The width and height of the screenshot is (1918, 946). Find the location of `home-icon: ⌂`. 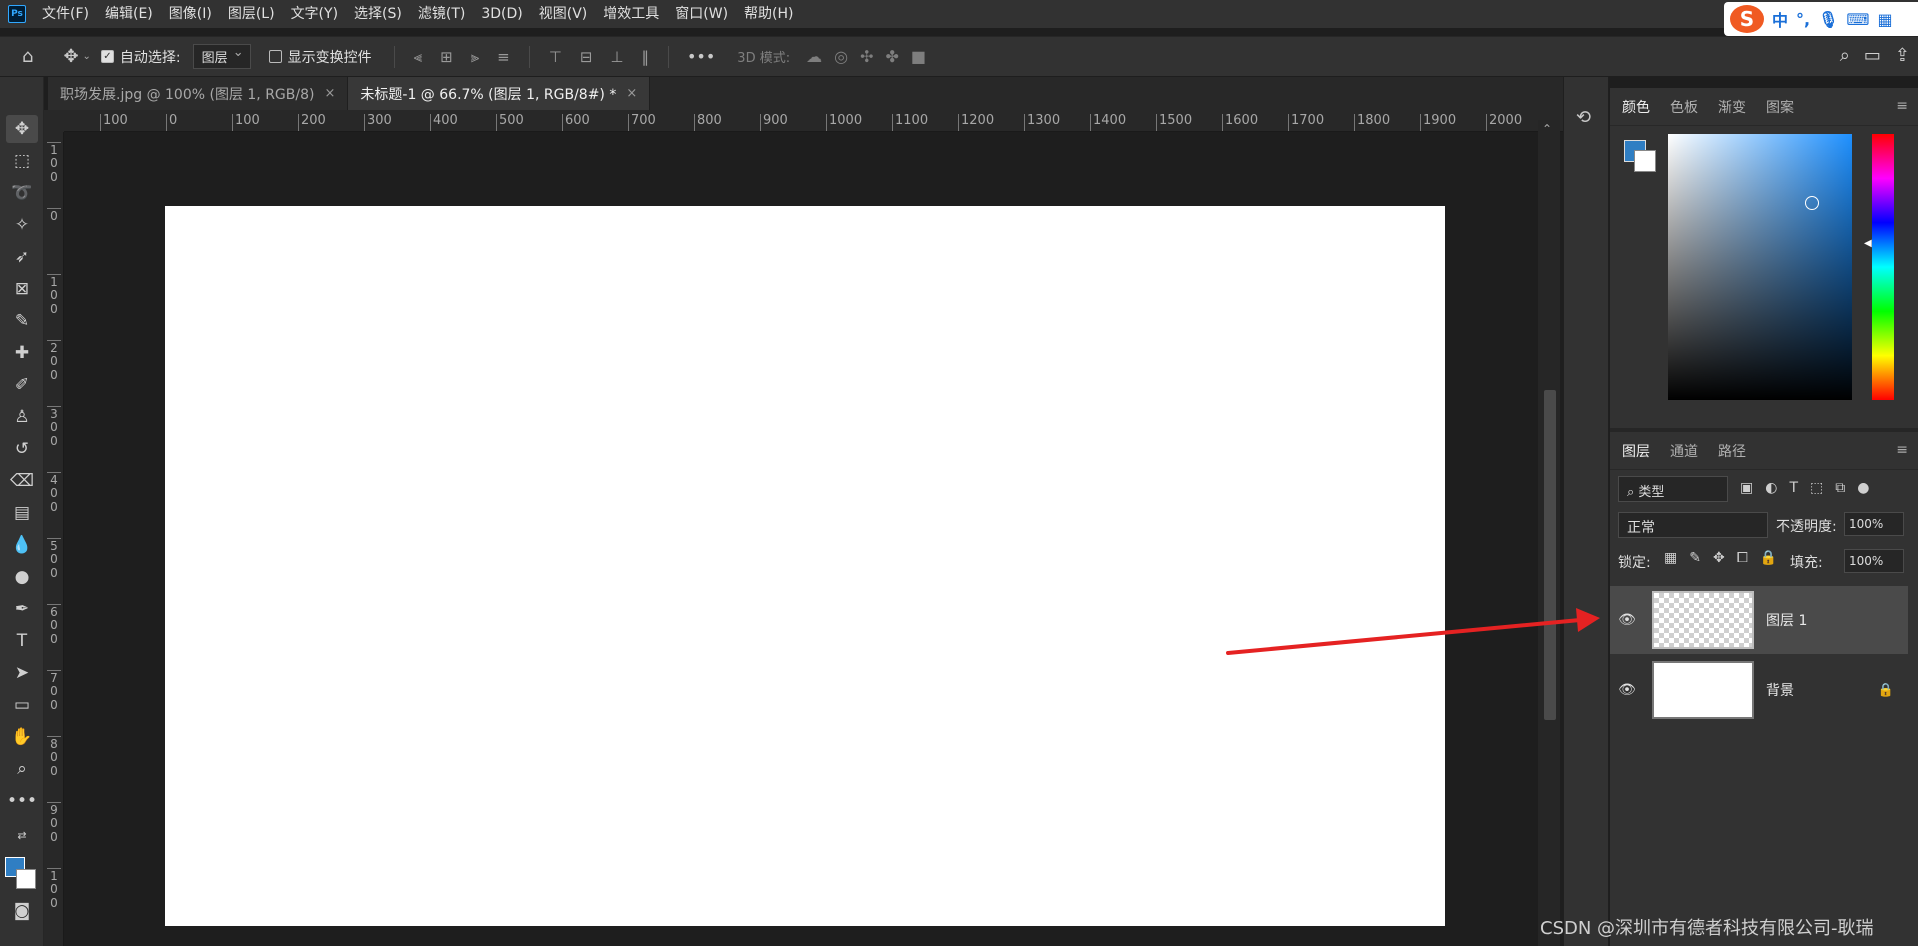

home-icon: ⌂ is located at coordinates (27, 56).